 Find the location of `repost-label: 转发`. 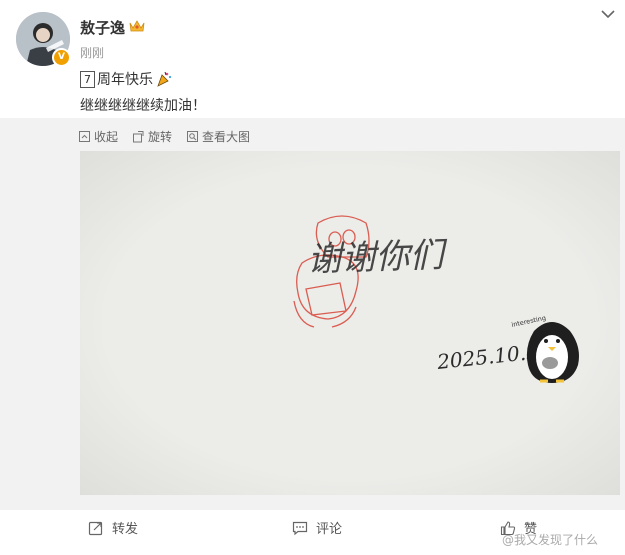

repost-label: 转发 is located at coordinates (125, 529).